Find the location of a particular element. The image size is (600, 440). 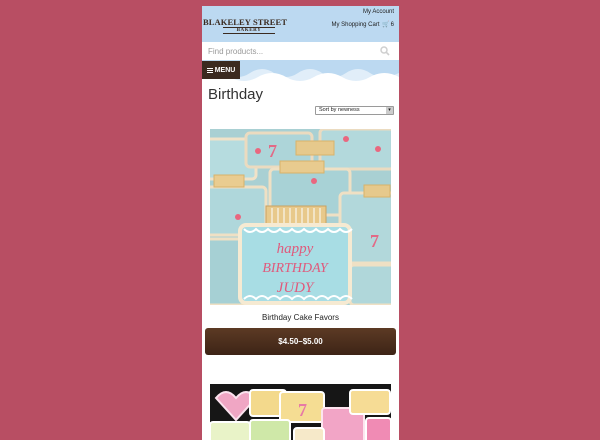

cart-count: 6 is located at coordinates (392, 25).